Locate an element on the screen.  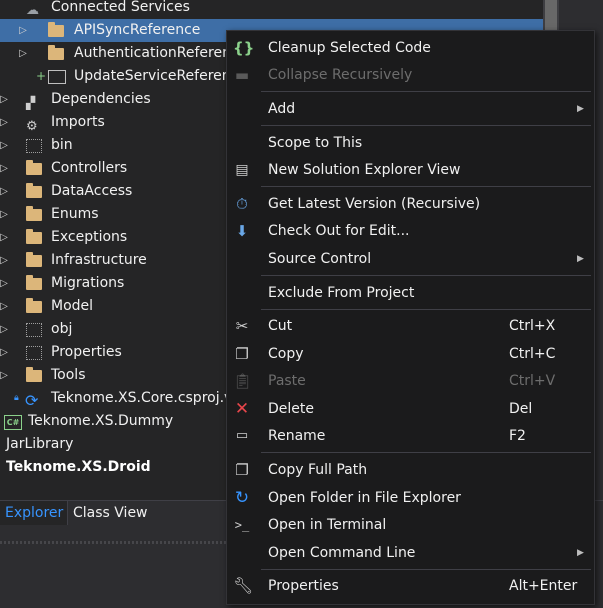
menu-item-copy-full-path: ❐ Copy Full Path is located at coordinates (410, 470).